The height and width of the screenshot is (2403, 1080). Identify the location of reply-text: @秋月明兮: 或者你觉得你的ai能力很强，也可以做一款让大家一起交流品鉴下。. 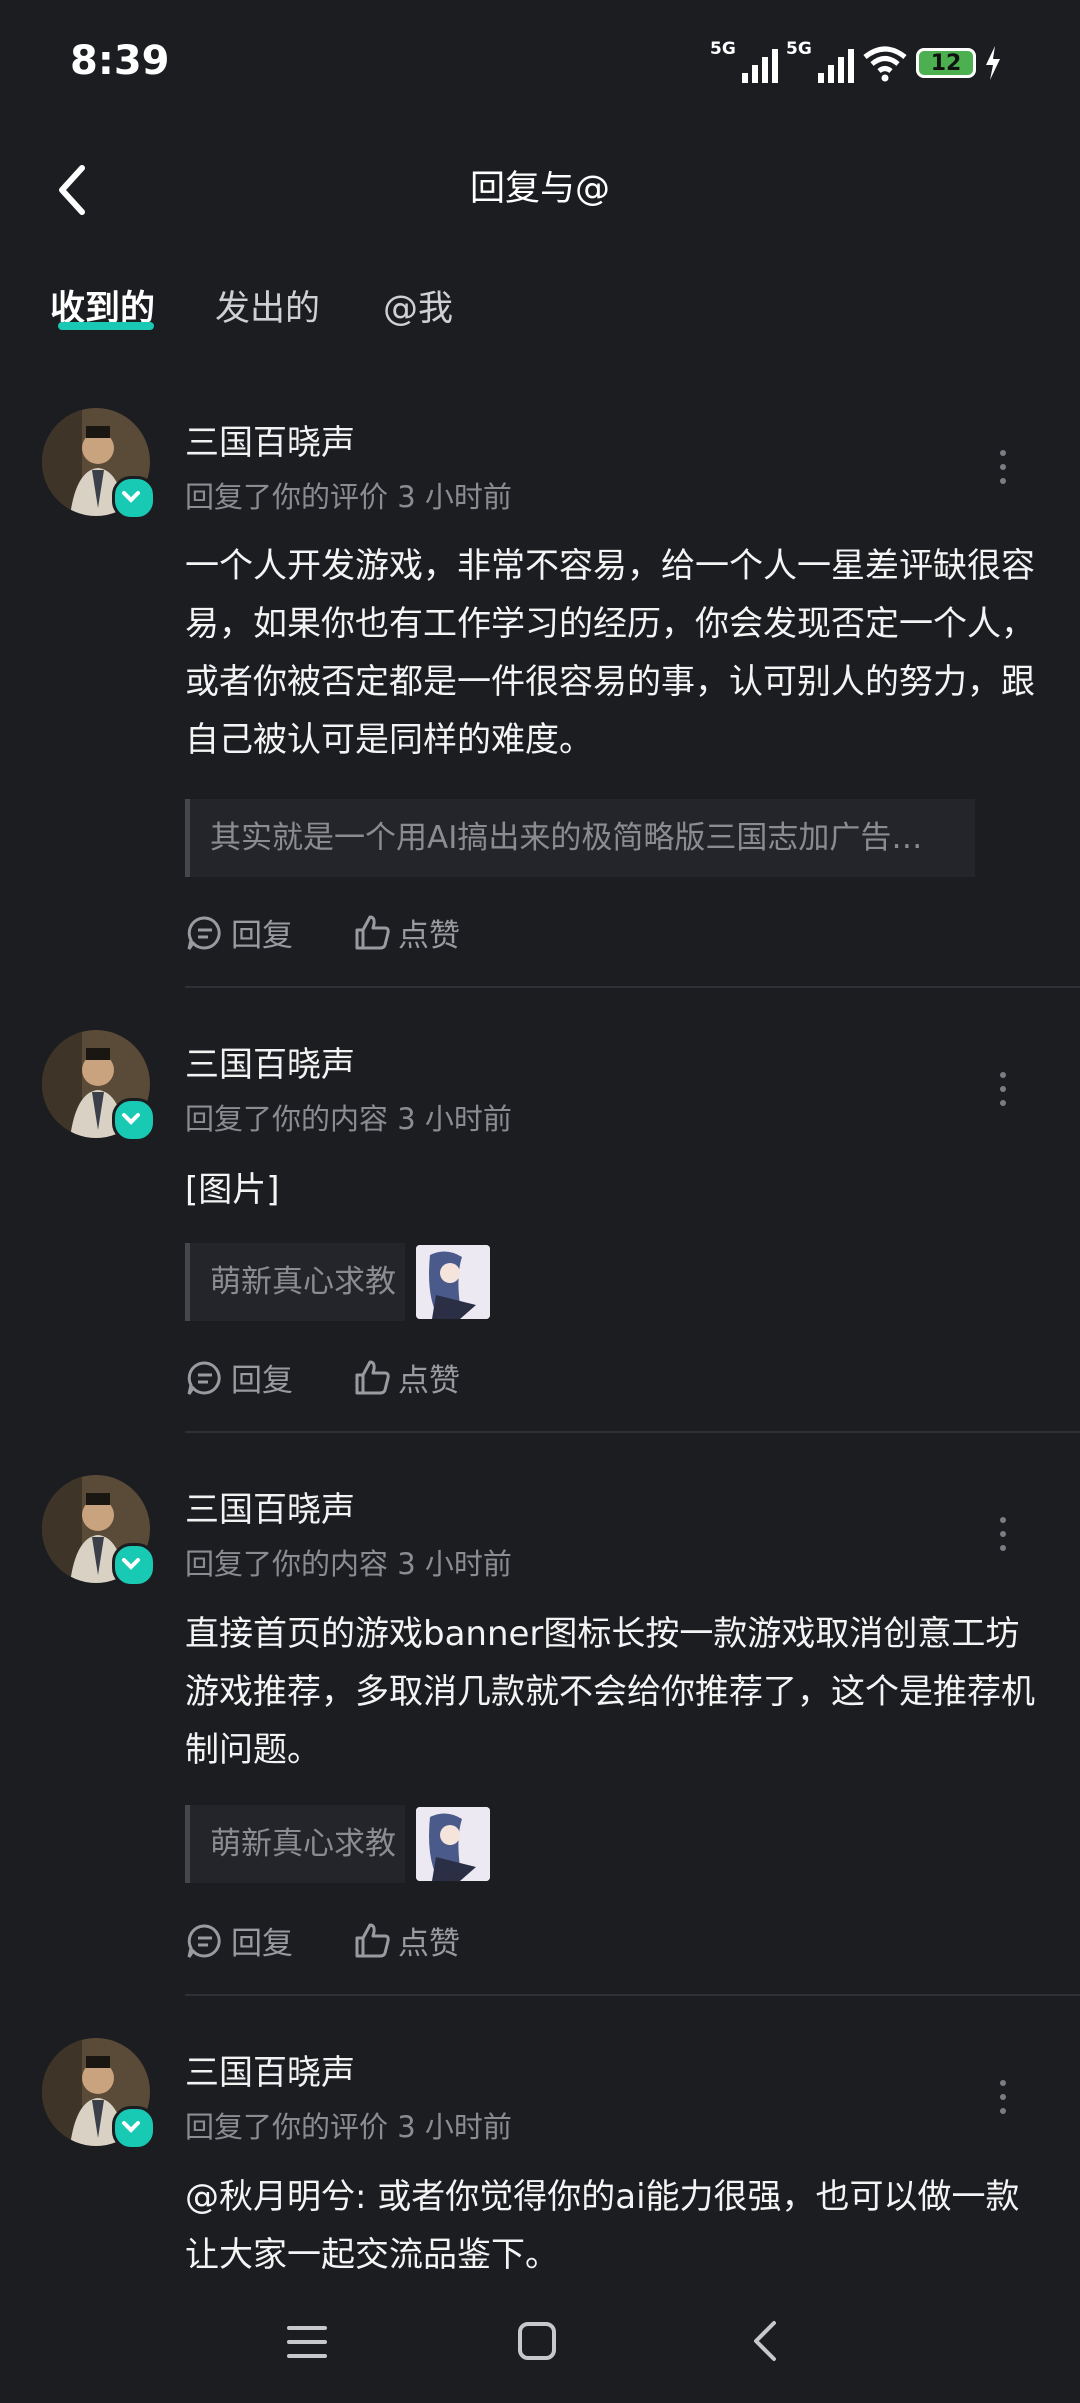
(602, 2226).